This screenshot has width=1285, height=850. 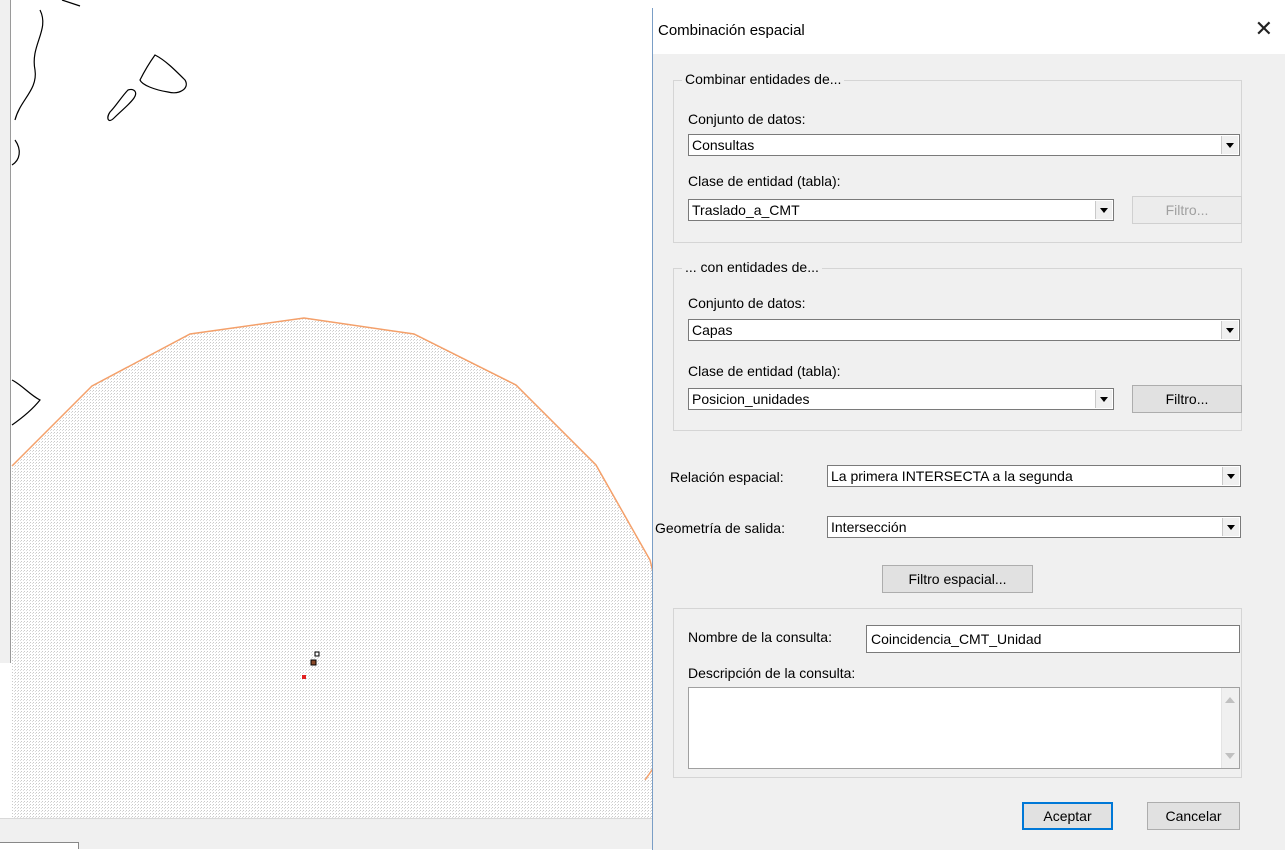 I want to click on query-name-input: Coincidencia_CMT_Unidad, so click(x=1053, y=639).